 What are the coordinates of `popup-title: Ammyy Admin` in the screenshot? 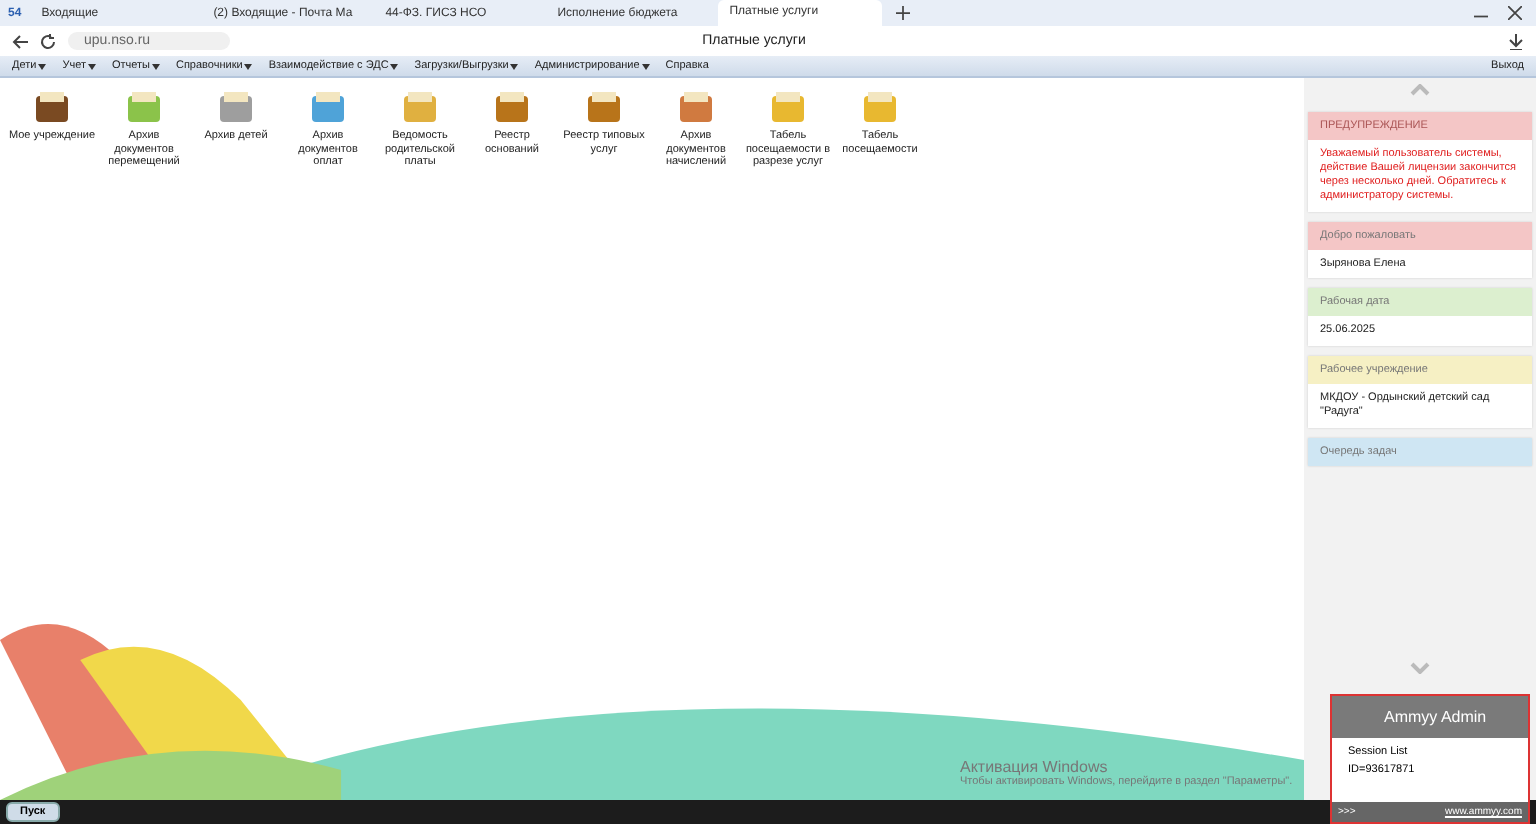 It's located at (1430, 717).